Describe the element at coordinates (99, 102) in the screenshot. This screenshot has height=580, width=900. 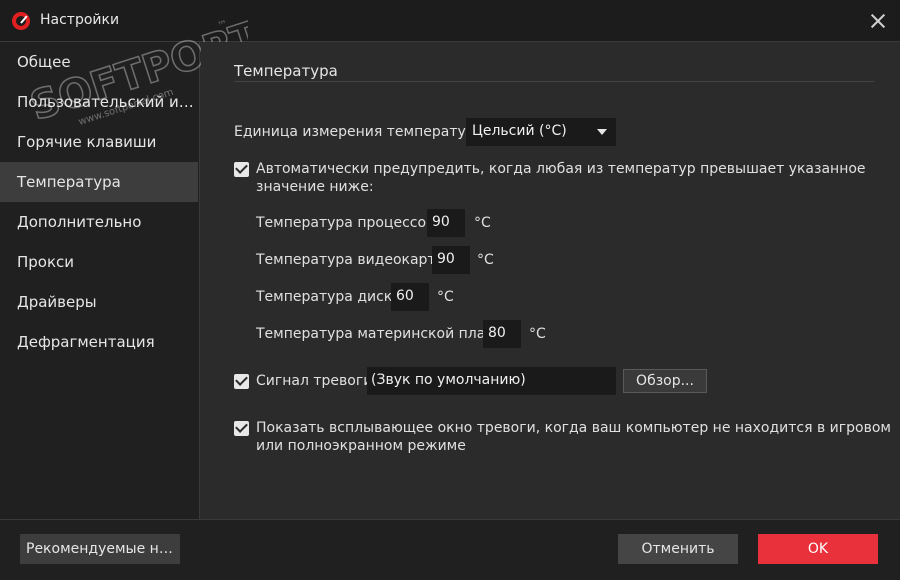
I see `sidebar-item-interface: Пользовательский интерфейс` at that location.